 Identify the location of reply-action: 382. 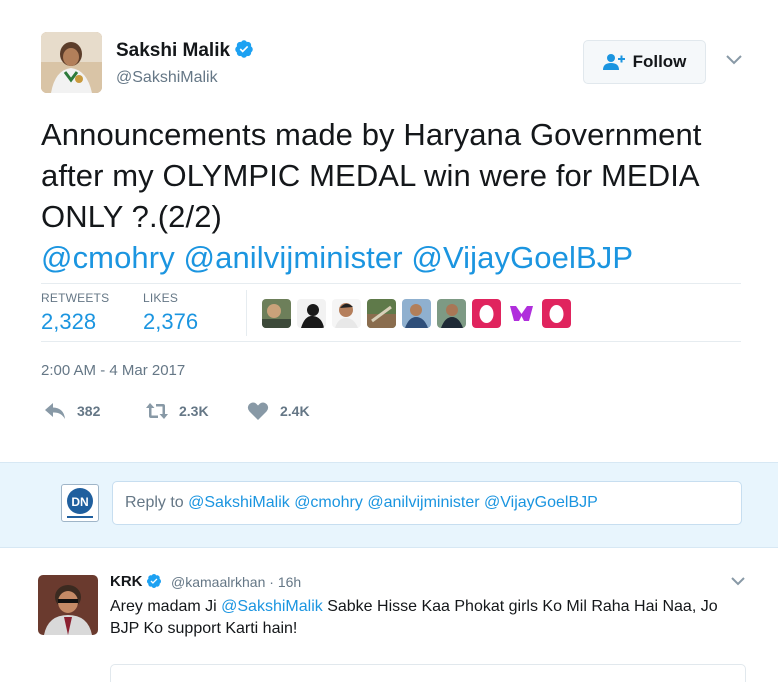
(71, 411).